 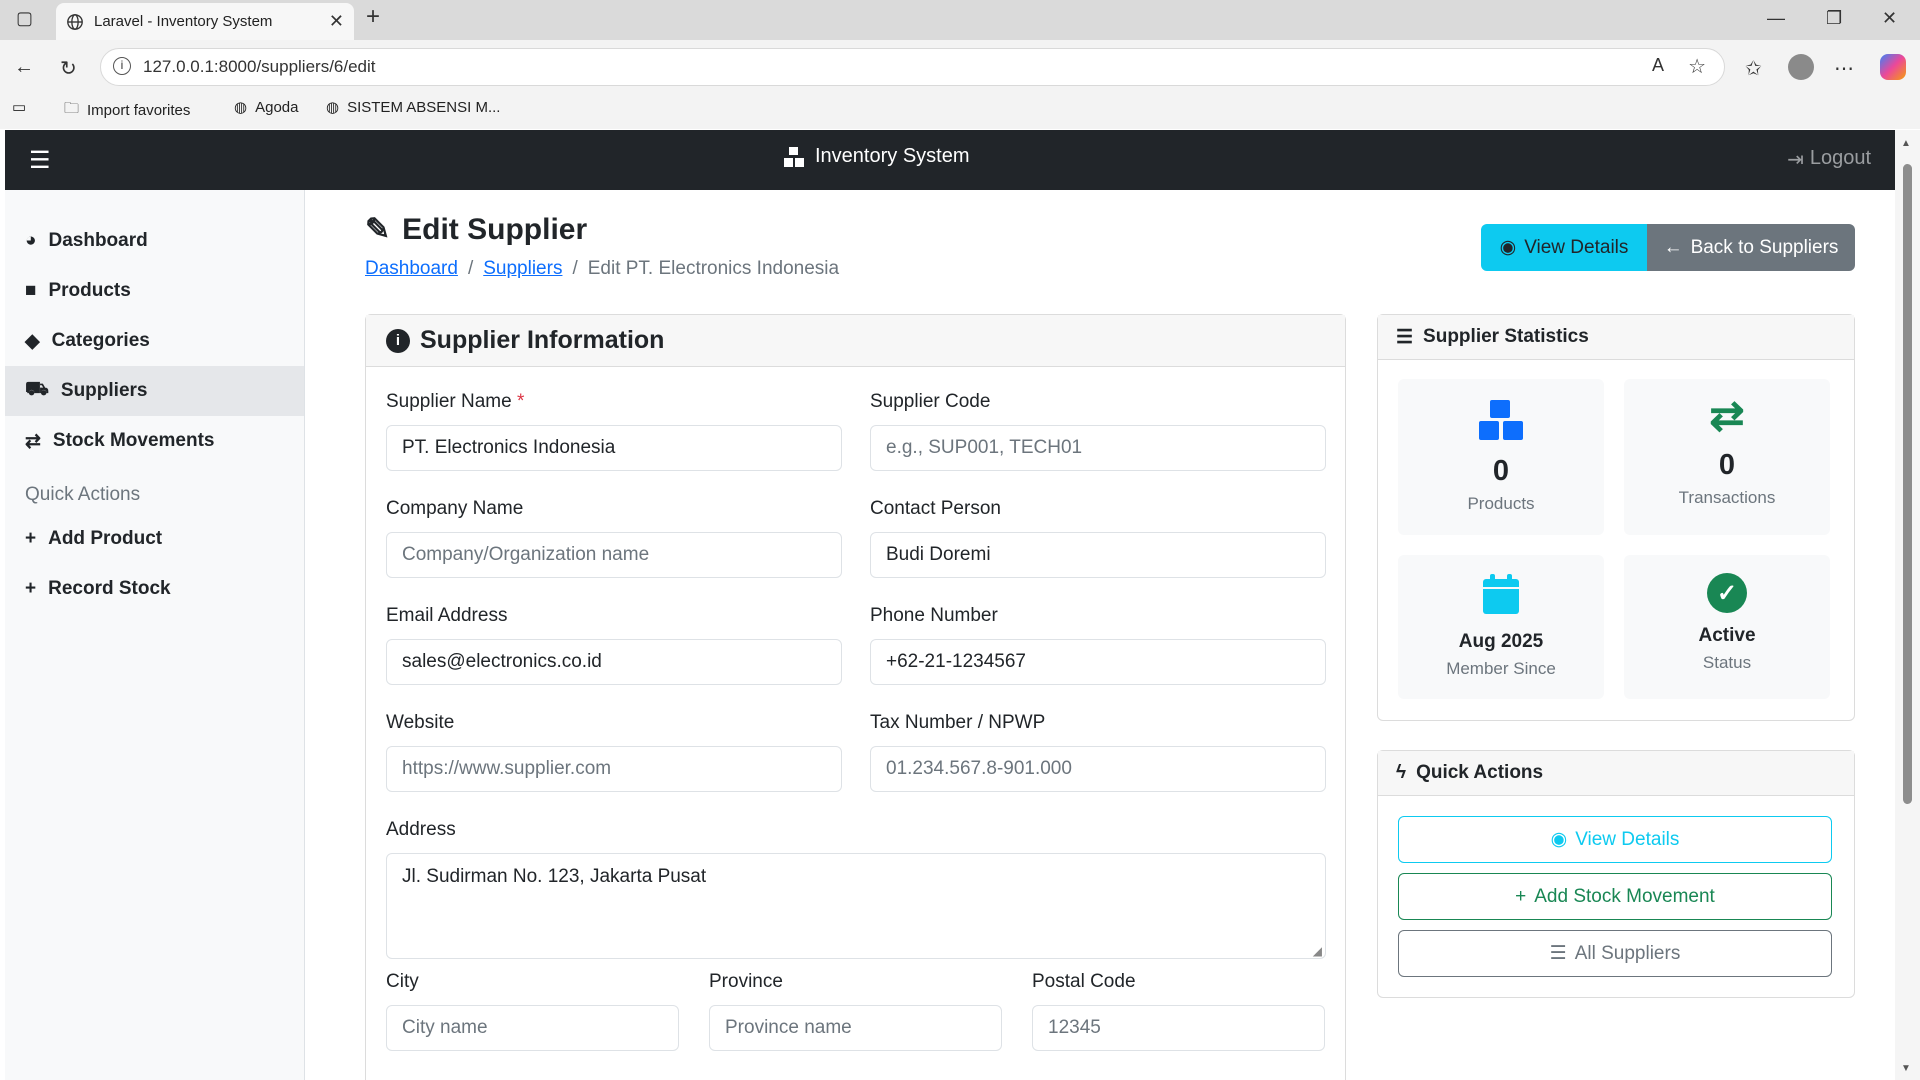 I want to click on phone-input: +62-21-1234567, so click(x=1098, y=662).